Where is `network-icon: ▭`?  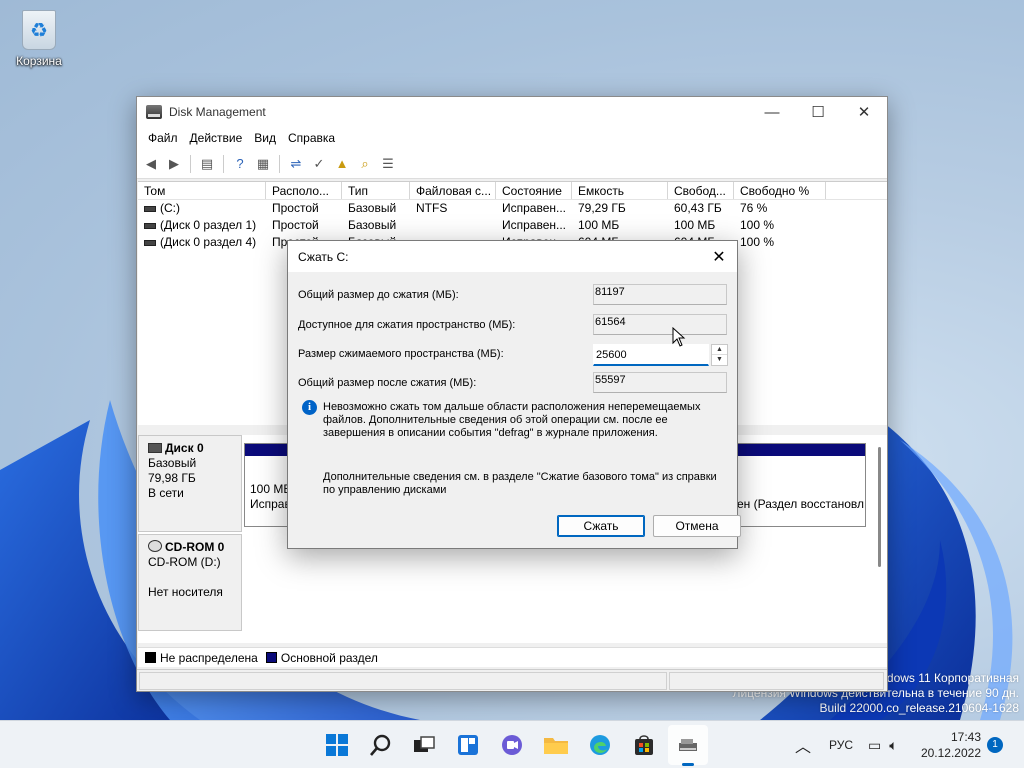 network-icon: ▭ is located at coordinates (874, 745).